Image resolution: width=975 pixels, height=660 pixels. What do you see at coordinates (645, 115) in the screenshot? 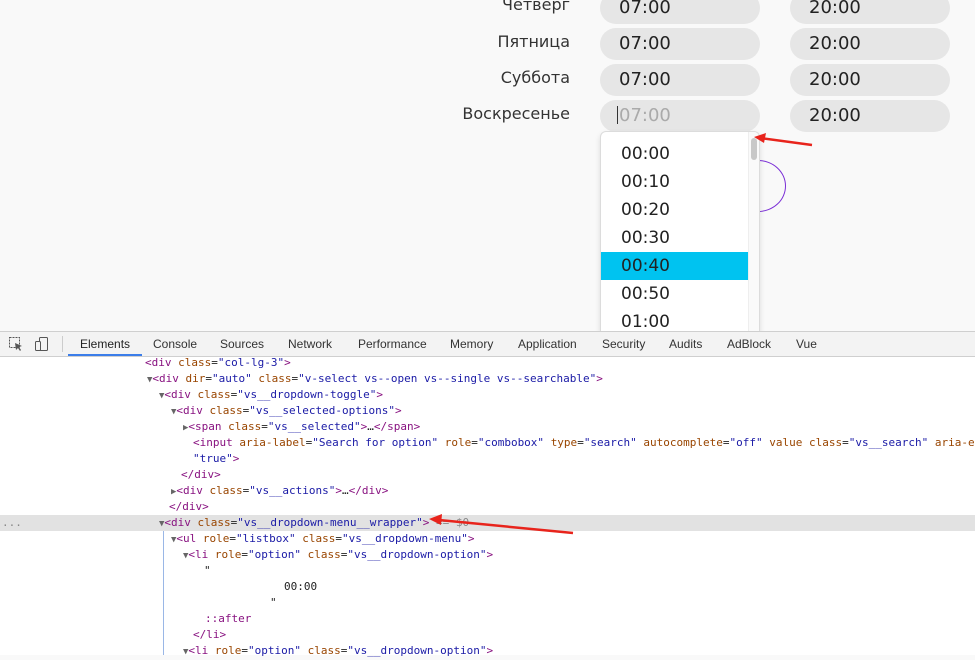
I see `start-time-sunday-placeholder: 07:00` at bounding box center [645, 115].